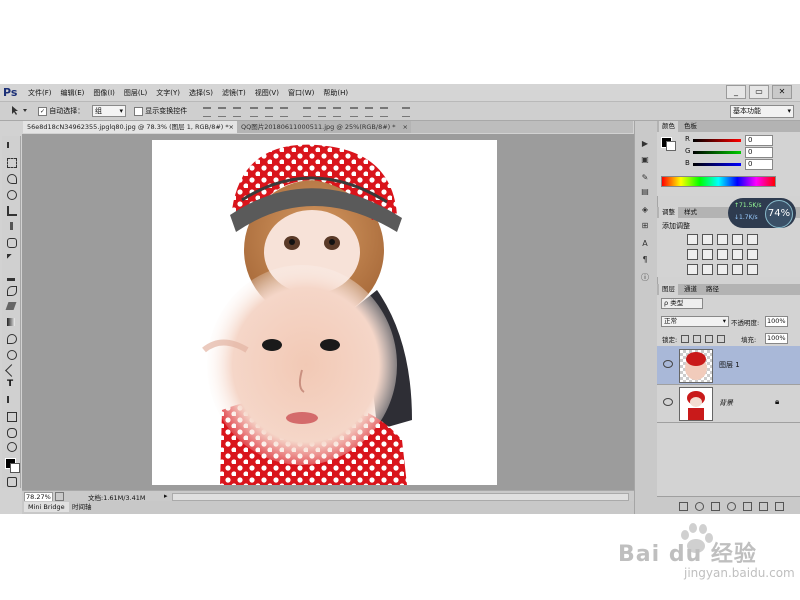 This screenshot has height=600, width=800. I want to click on tool-presets-icon: ⊞, so click(645, 226).